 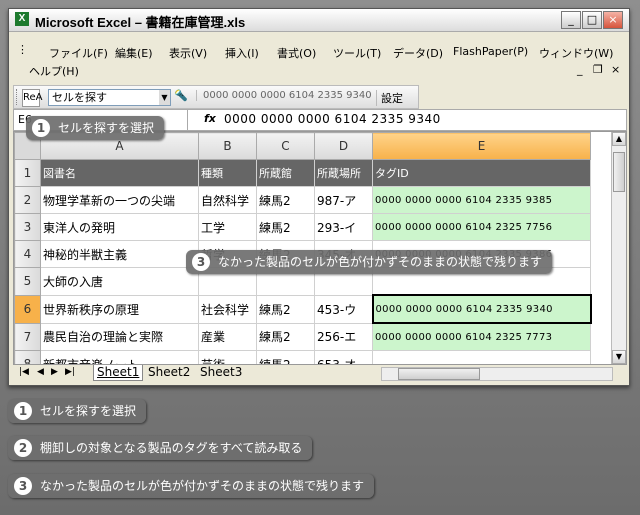 What do you see at coordinates (343, 336) in the screenshot?
I see `cell-location: 256-エ` at bounding box center [343, 336].